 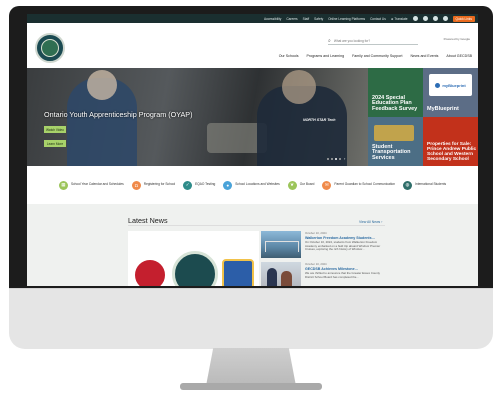 What do you see at coordinates (319, 120) in the screenshot?
I see `hero-shirt-logo: NORTH STAR Tech` at bounding box center [319, 120].